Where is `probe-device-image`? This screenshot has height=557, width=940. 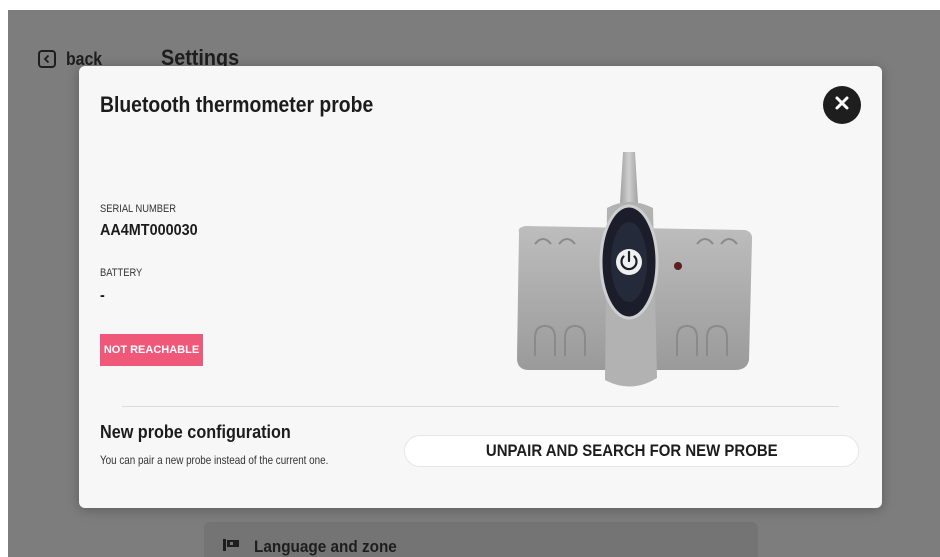 probe-device-image is located at coordinates (631, 272).